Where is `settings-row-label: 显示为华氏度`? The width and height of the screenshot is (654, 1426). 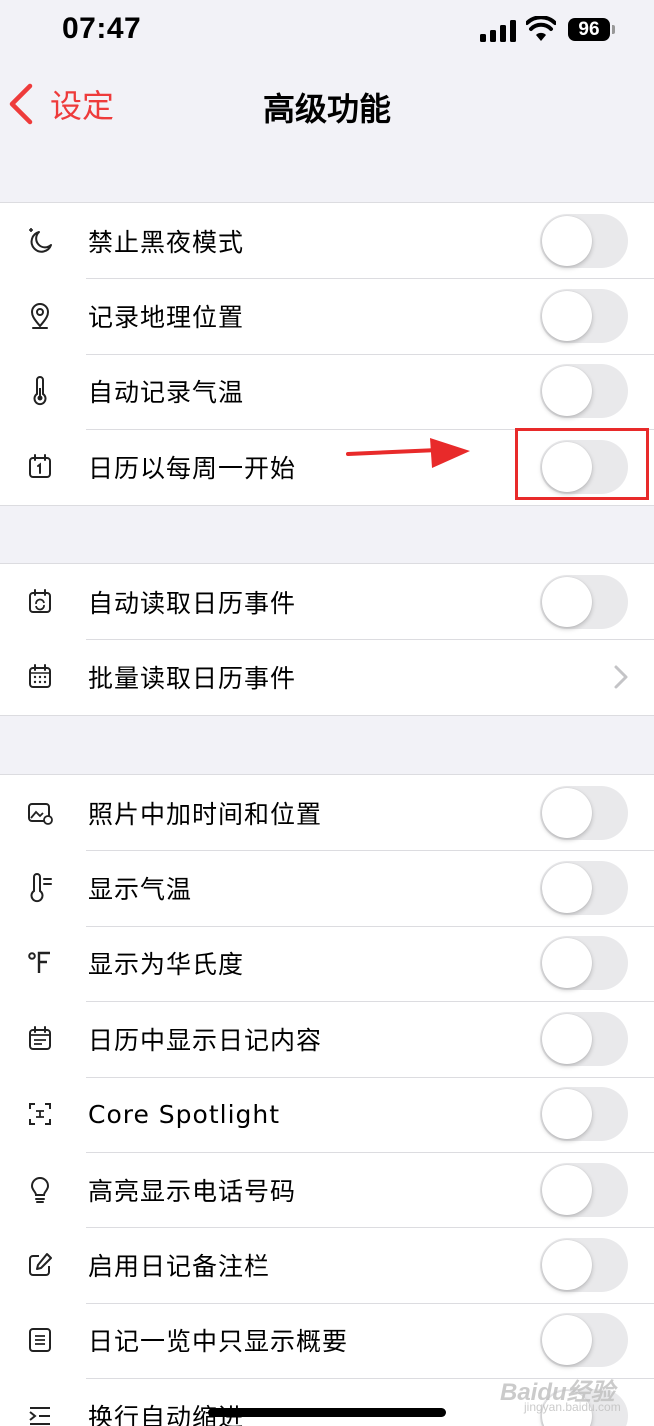
settings-row-label: 显示为华氏度 is located at coordinates (166, 965).